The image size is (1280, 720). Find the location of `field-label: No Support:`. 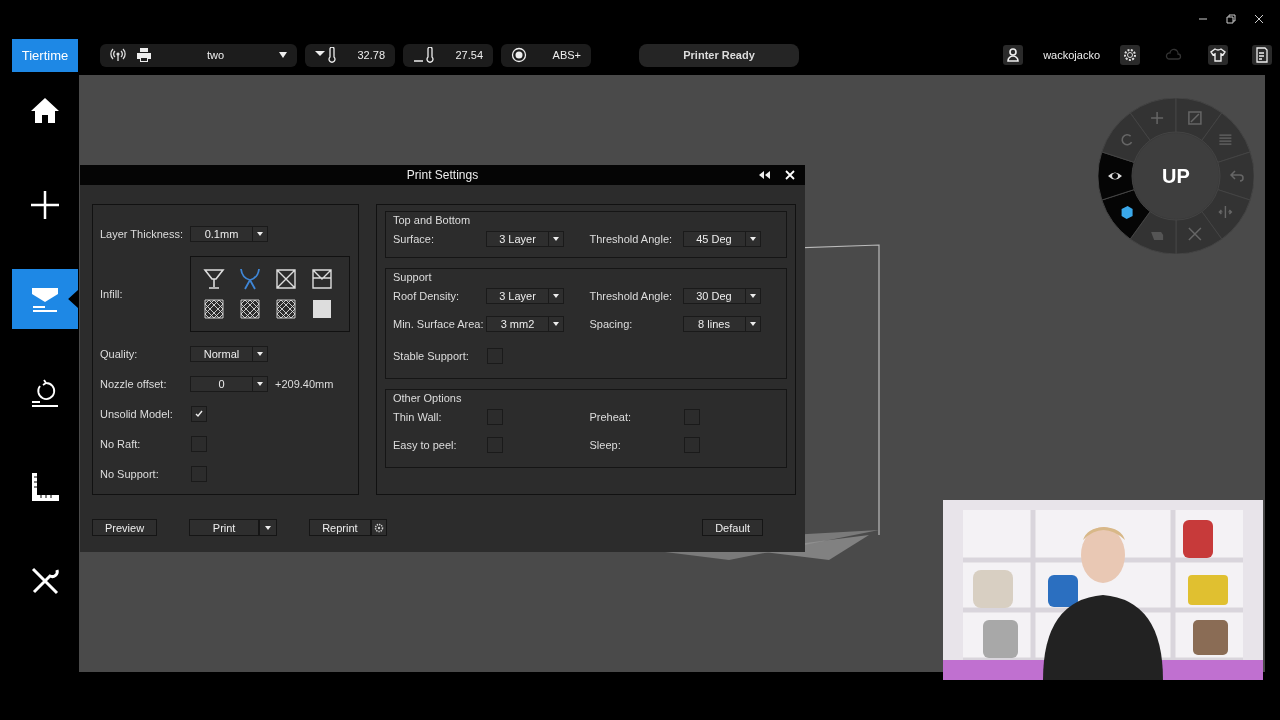

field-label: No Support: is located at coordinates (130, 474).